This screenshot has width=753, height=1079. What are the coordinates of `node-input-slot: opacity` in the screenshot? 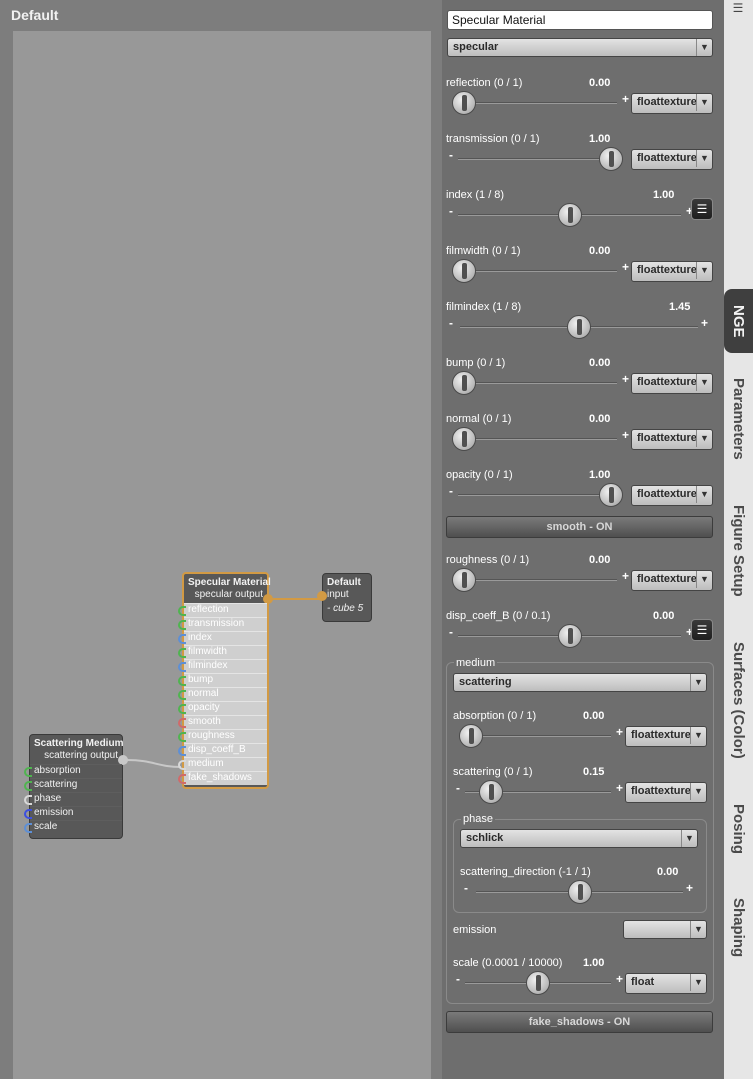 It's located at (222, 708).